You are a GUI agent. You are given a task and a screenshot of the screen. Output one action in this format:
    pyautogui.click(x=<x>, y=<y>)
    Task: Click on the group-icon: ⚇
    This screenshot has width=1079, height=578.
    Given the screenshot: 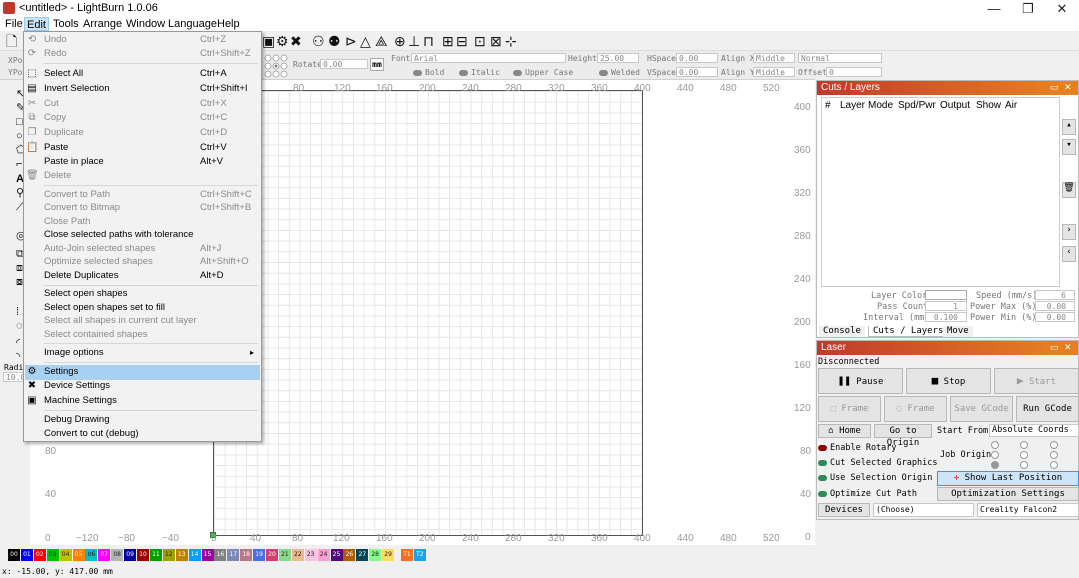 What is the action you would take?
    pyautogui.click(x=318, y=41)
    